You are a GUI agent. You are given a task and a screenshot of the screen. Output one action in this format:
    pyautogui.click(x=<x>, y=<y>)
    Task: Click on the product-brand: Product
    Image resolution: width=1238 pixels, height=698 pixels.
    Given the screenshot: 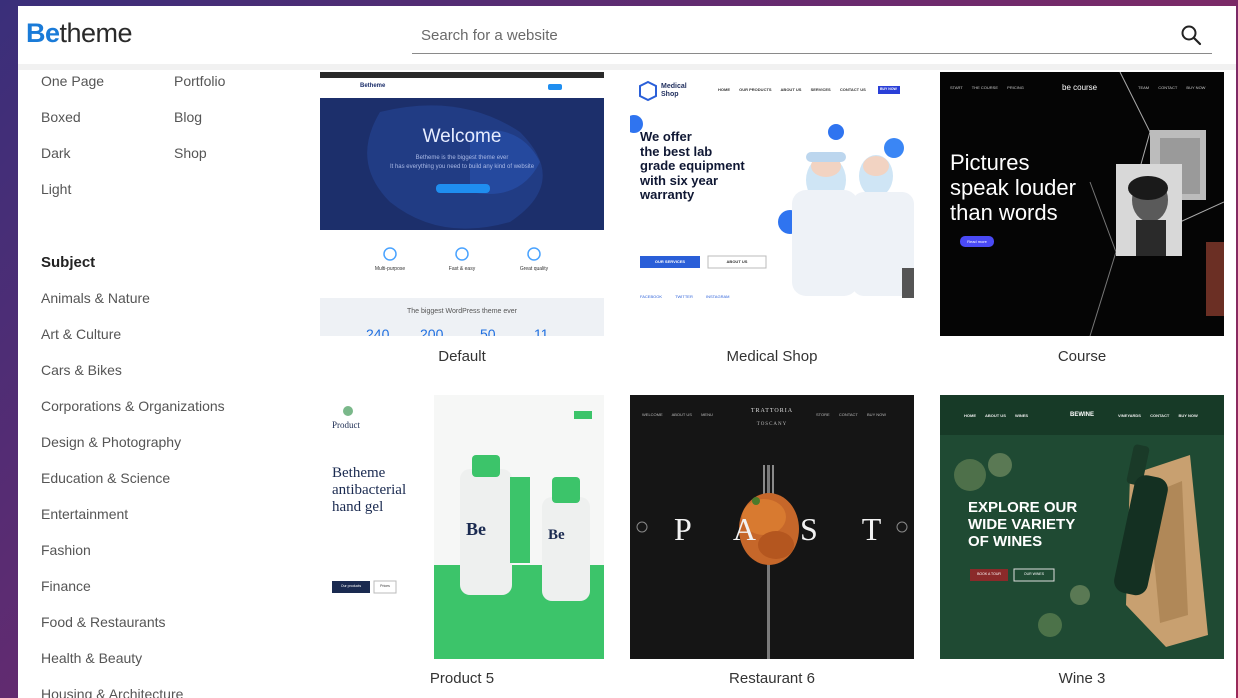 What is the action you would take?
    pyautogui.click(x=346, y=425)
    